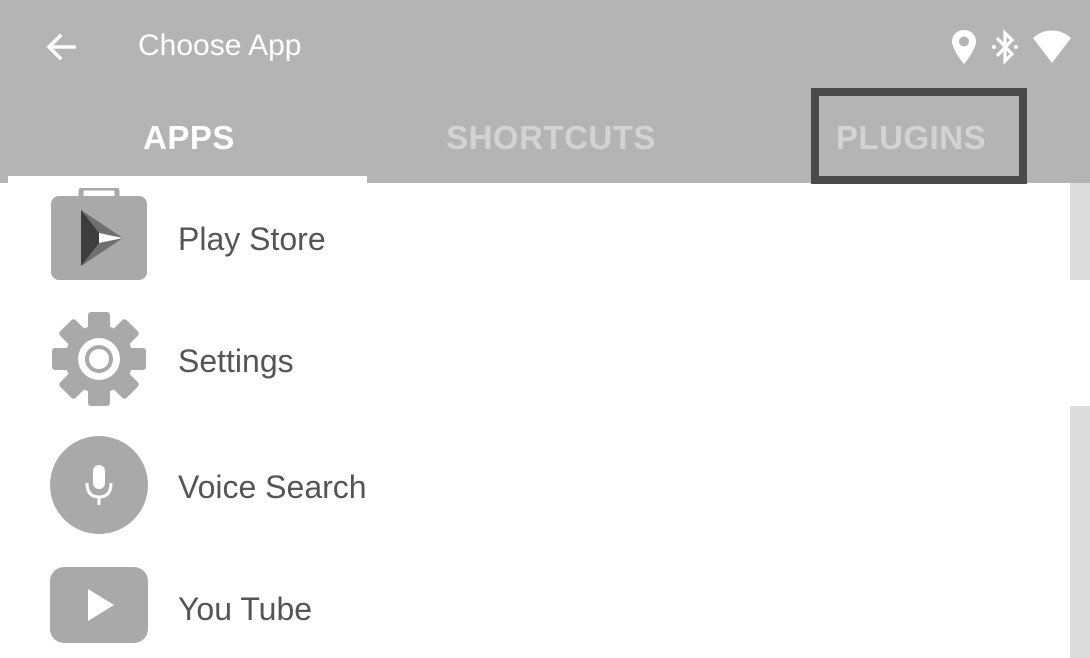 Image resolution: width=1090 pixels, height=658 pixels. I want to click on tab-shortcuts: SHORTCUTS, so click(551, 137).